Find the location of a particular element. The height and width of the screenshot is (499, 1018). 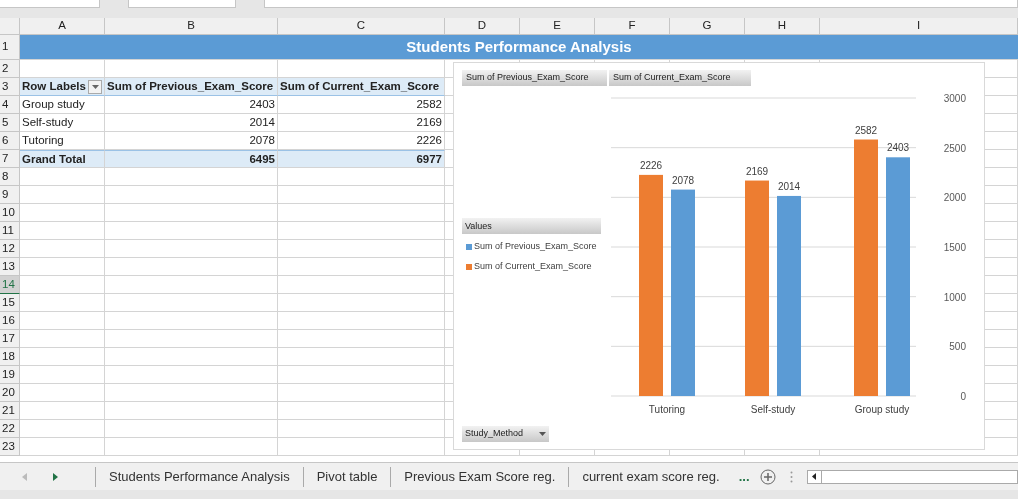

legend-title: Values is located at coordinates (531, 226).